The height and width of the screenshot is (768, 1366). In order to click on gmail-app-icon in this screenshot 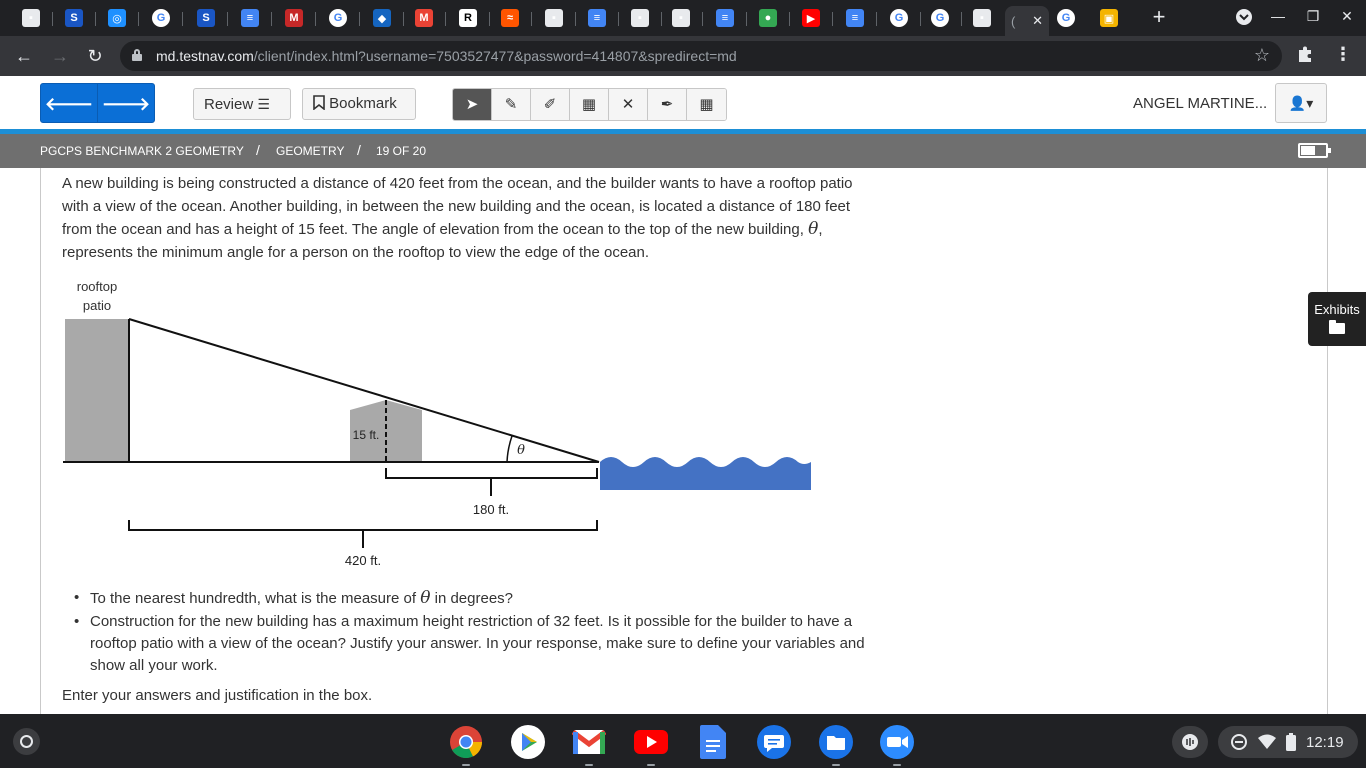, I will do `click(589, 745)`.